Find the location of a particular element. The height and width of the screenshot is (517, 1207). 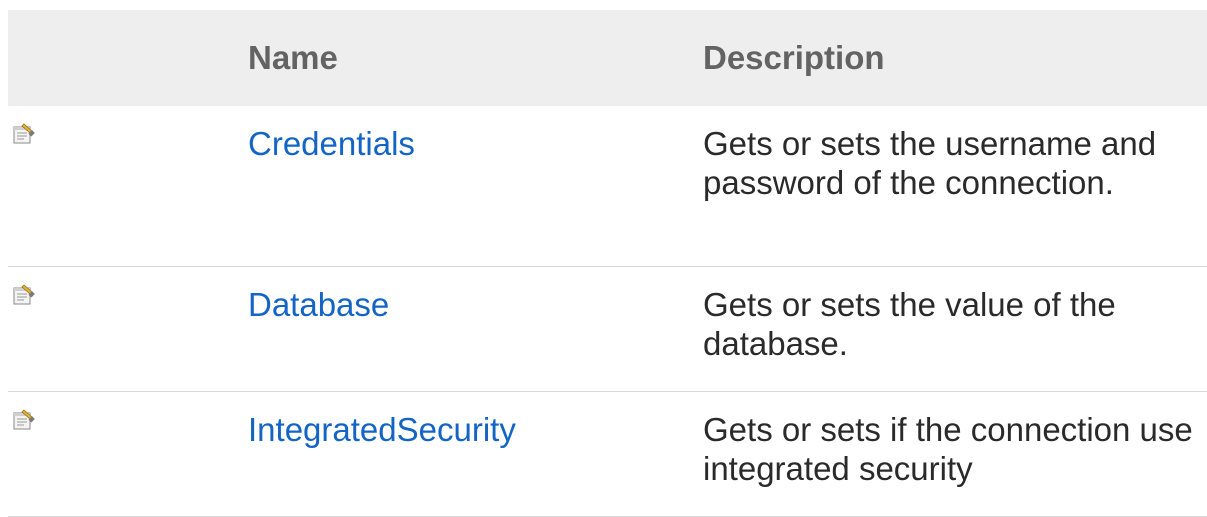

row-name-cell: Database is located at coordinates (475, 329).